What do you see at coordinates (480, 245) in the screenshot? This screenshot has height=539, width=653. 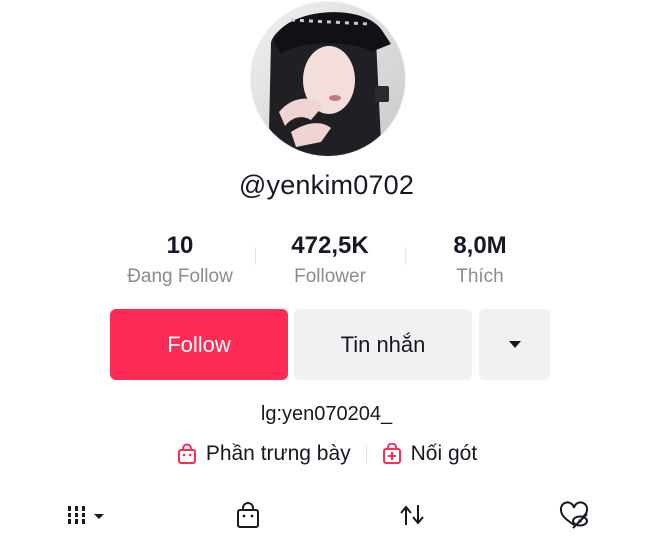 I see `stat-likes-count: 8,0M` at bounding box center [480, 245].